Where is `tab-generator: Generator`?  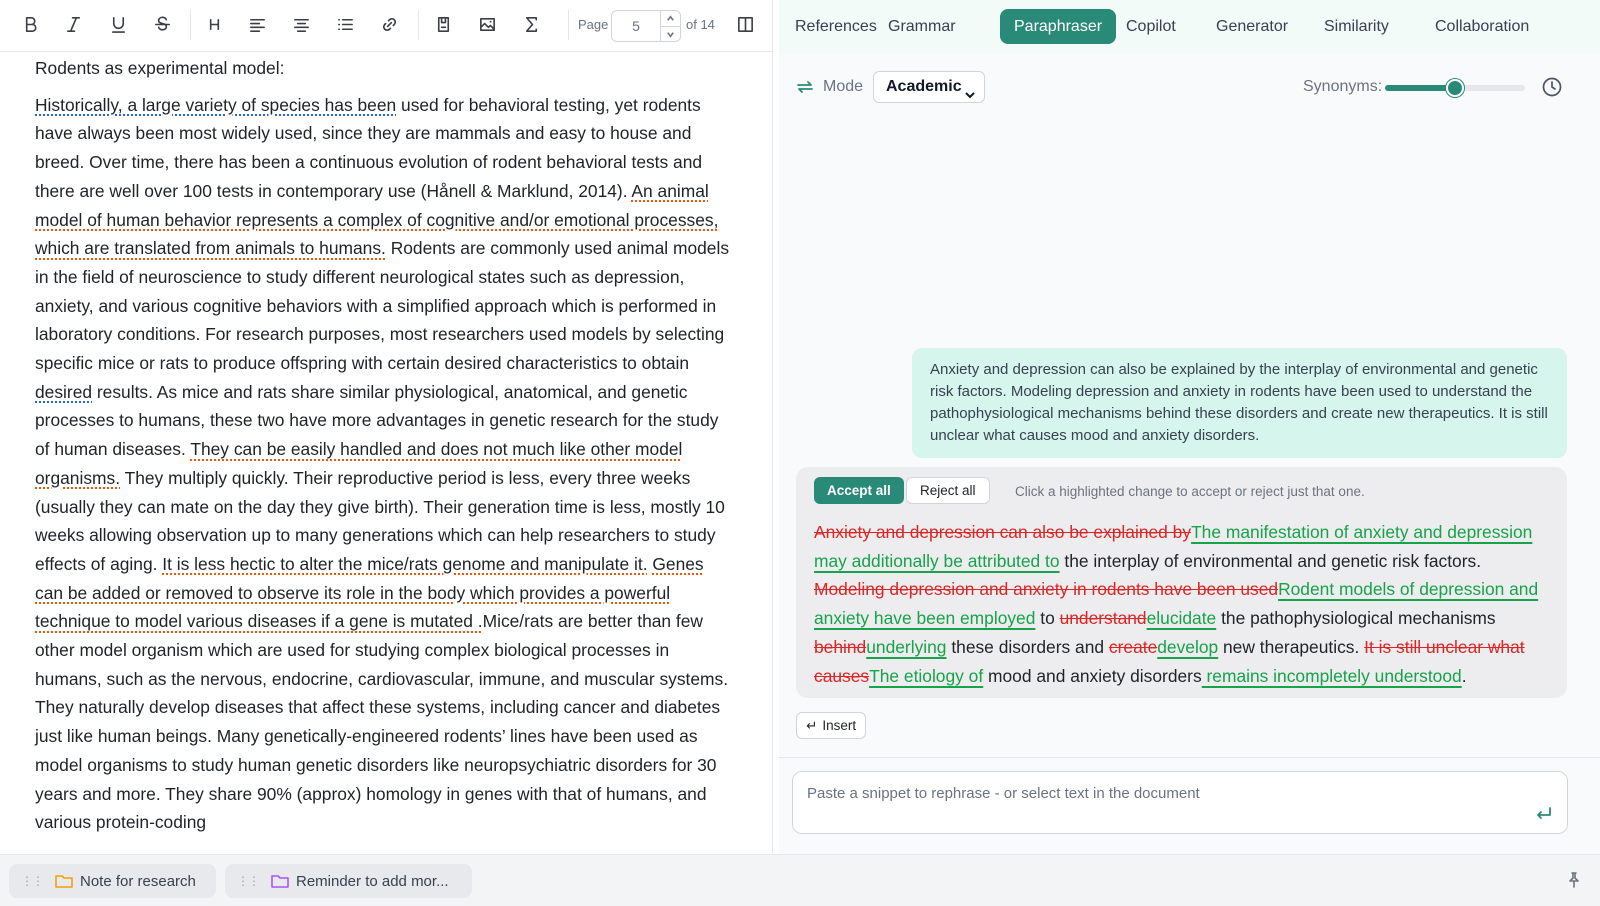
tab-generator: Generator is located at coordinates (1252, 26).